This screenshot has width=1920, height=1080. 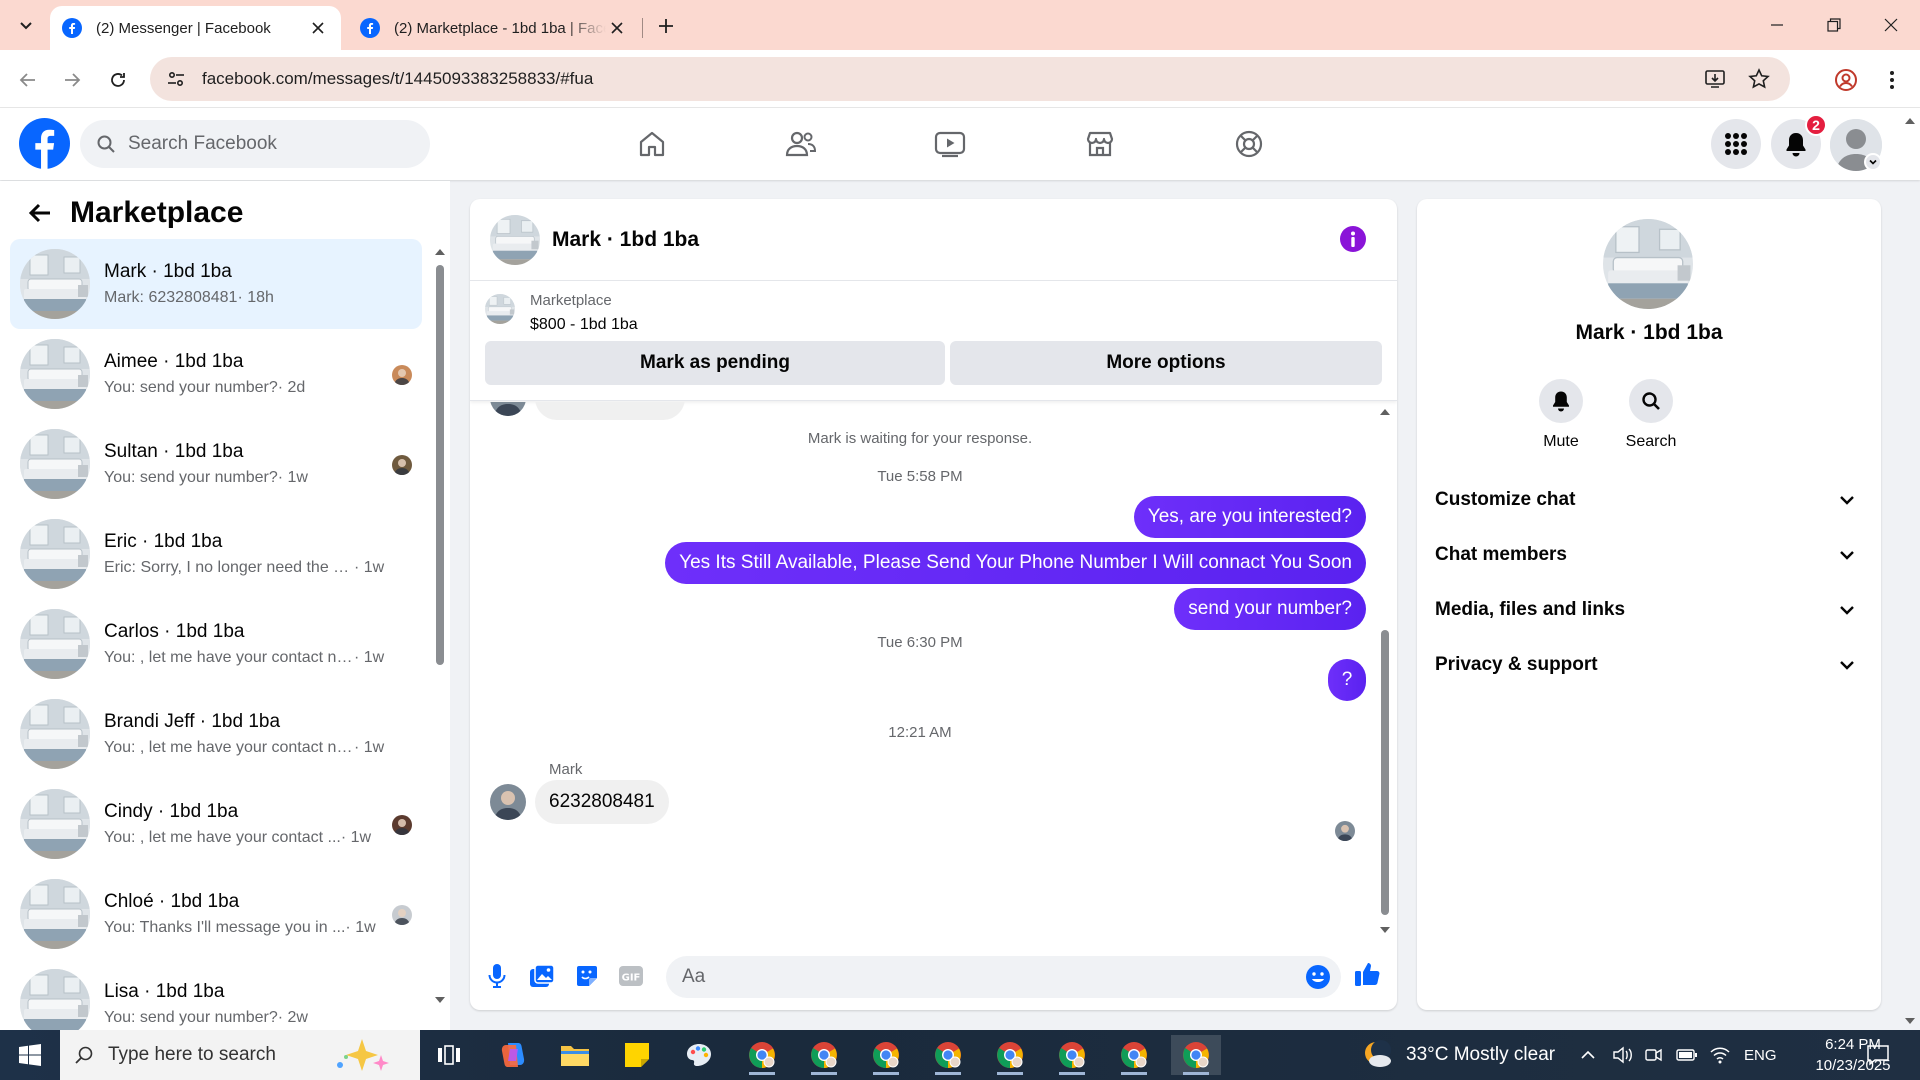 I want to click on sticker-button, so click(x=587, y=976).